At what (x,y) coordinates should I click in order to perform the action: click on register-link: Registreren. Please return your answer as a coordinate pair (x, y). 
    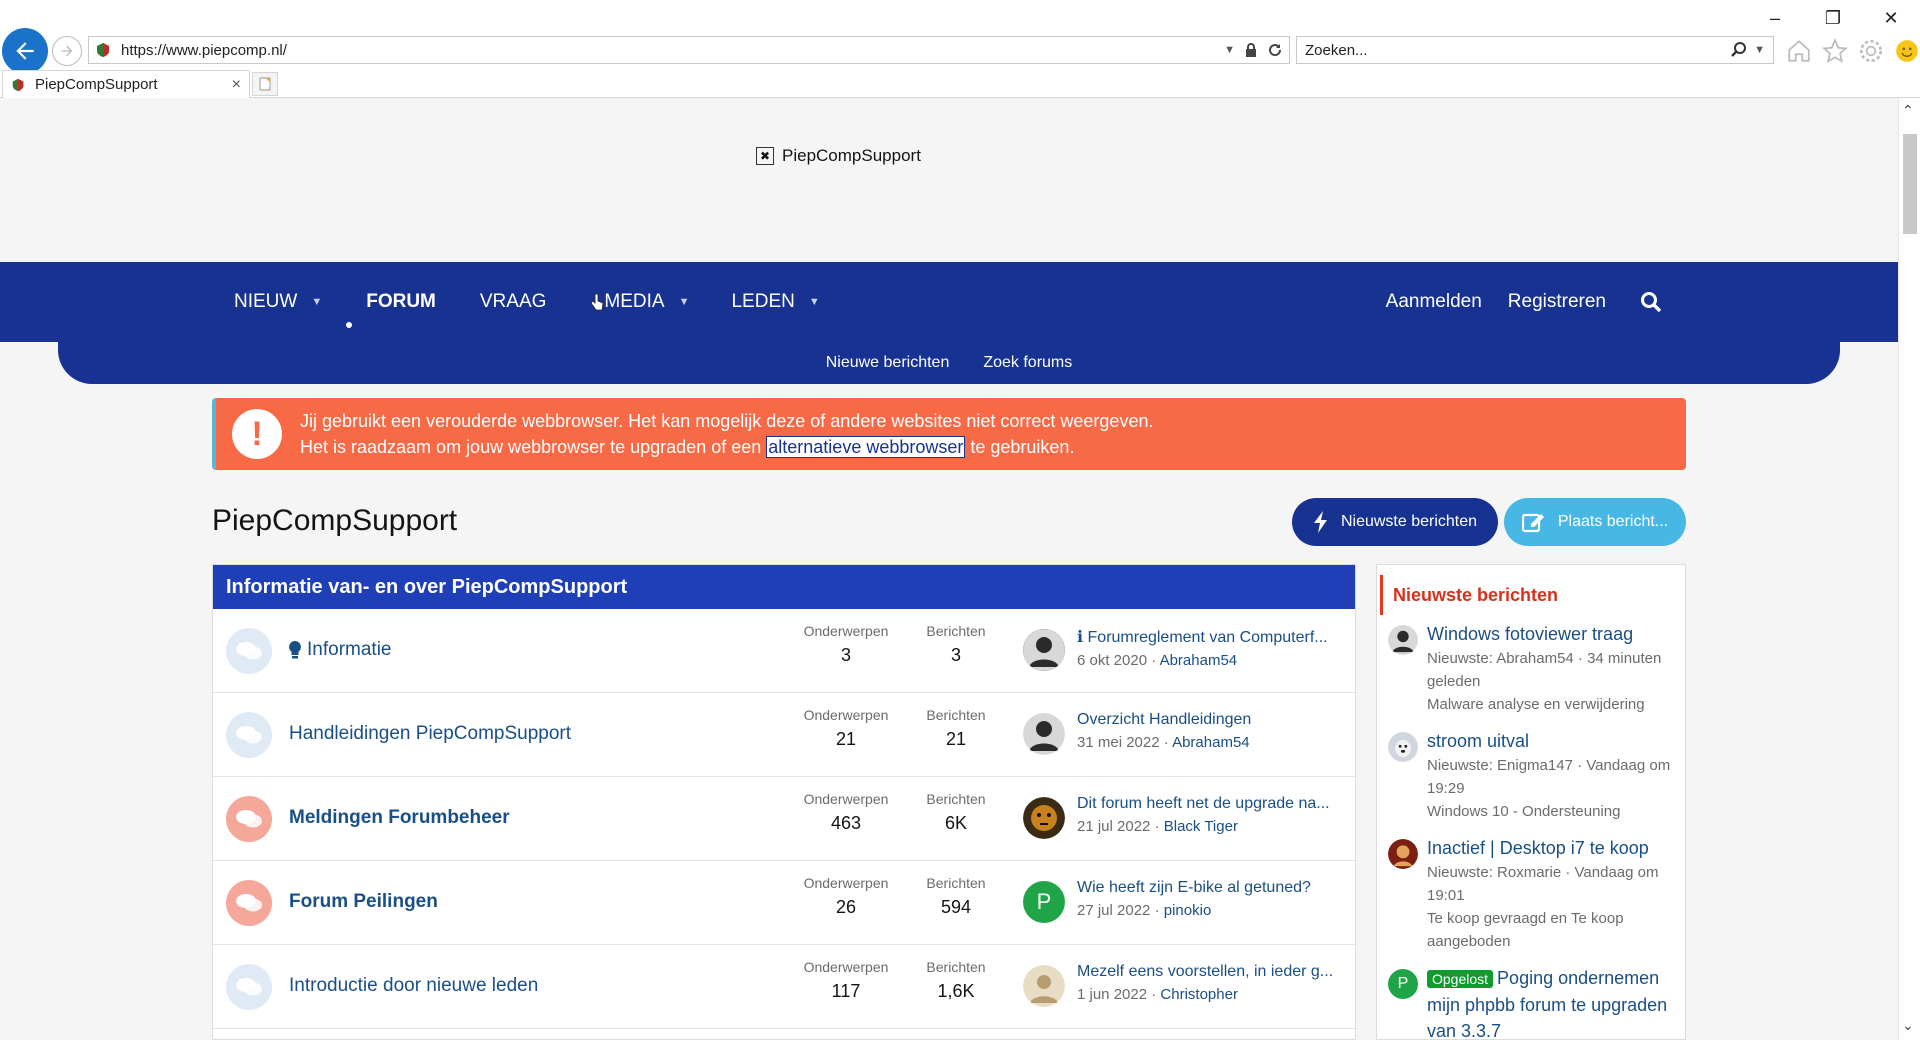
    Looking at the image, I should click on (1557, 302).